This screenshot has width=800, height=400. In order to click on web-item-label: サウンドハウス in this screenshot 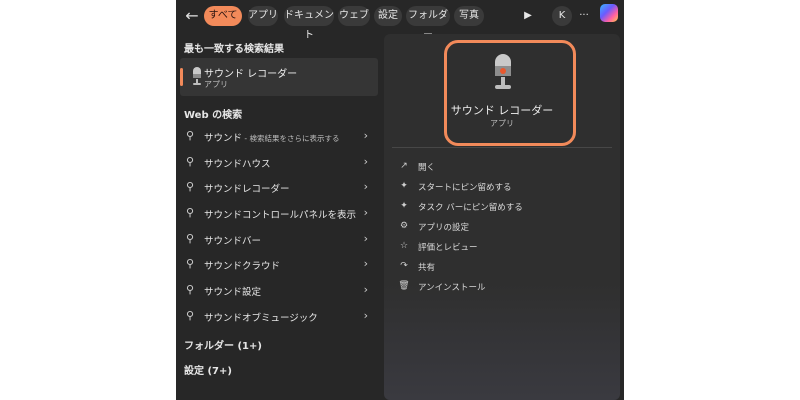, I will do `click(237, 164)`.